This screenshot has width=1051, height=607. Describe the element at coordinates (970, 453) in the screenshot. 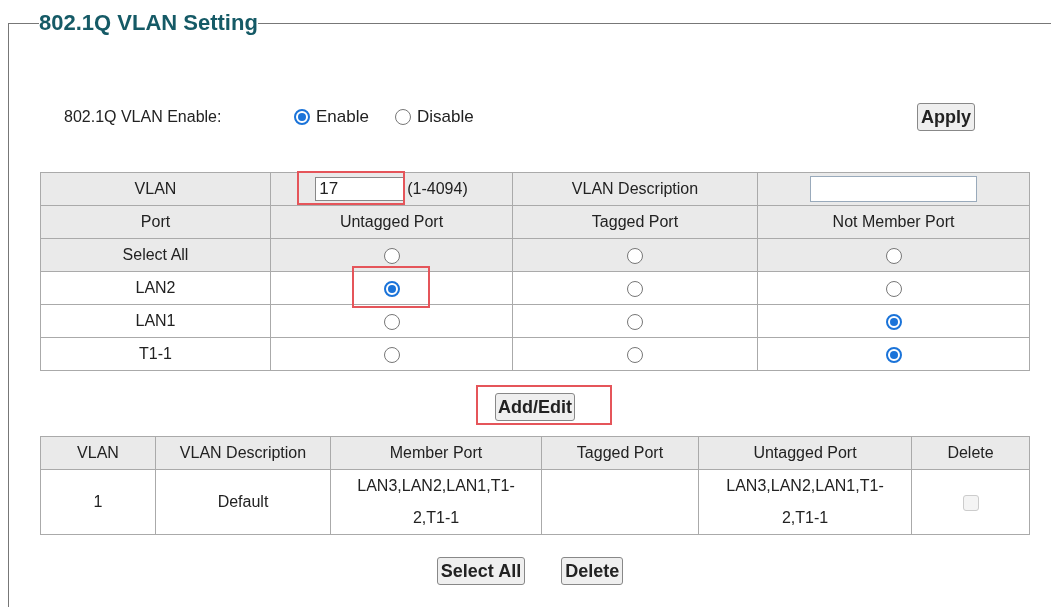

I see `column-header: Delete` at that location.